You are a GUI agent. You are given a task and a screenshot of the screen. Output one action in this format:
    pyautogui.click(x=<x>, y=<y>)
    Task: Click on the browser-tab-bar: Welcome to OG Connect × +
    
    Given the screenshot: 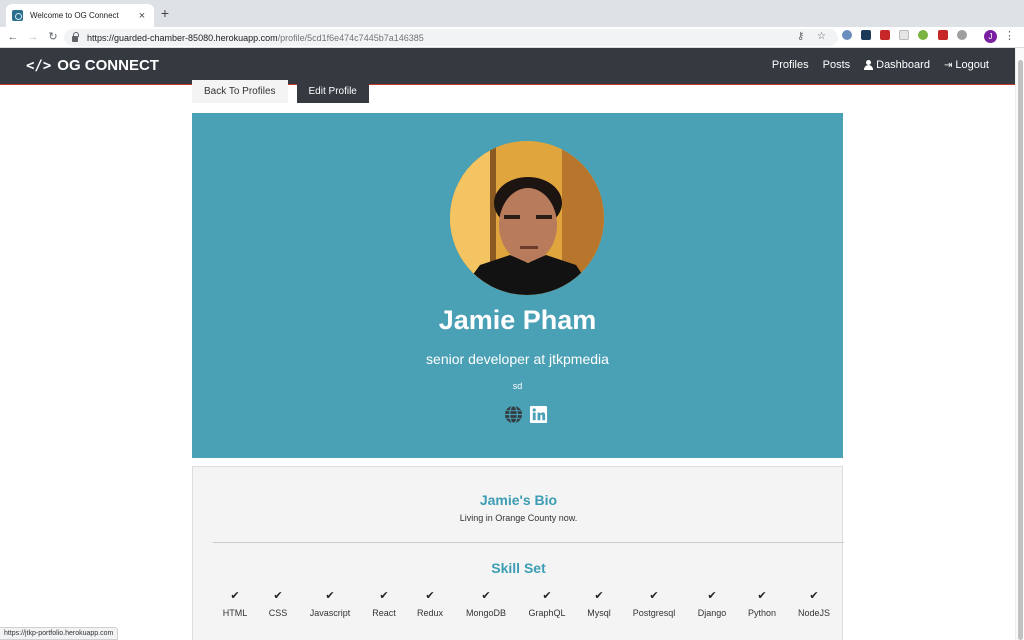 What is the action you would take?
    pyautogui.click(x=512, y=13)
    